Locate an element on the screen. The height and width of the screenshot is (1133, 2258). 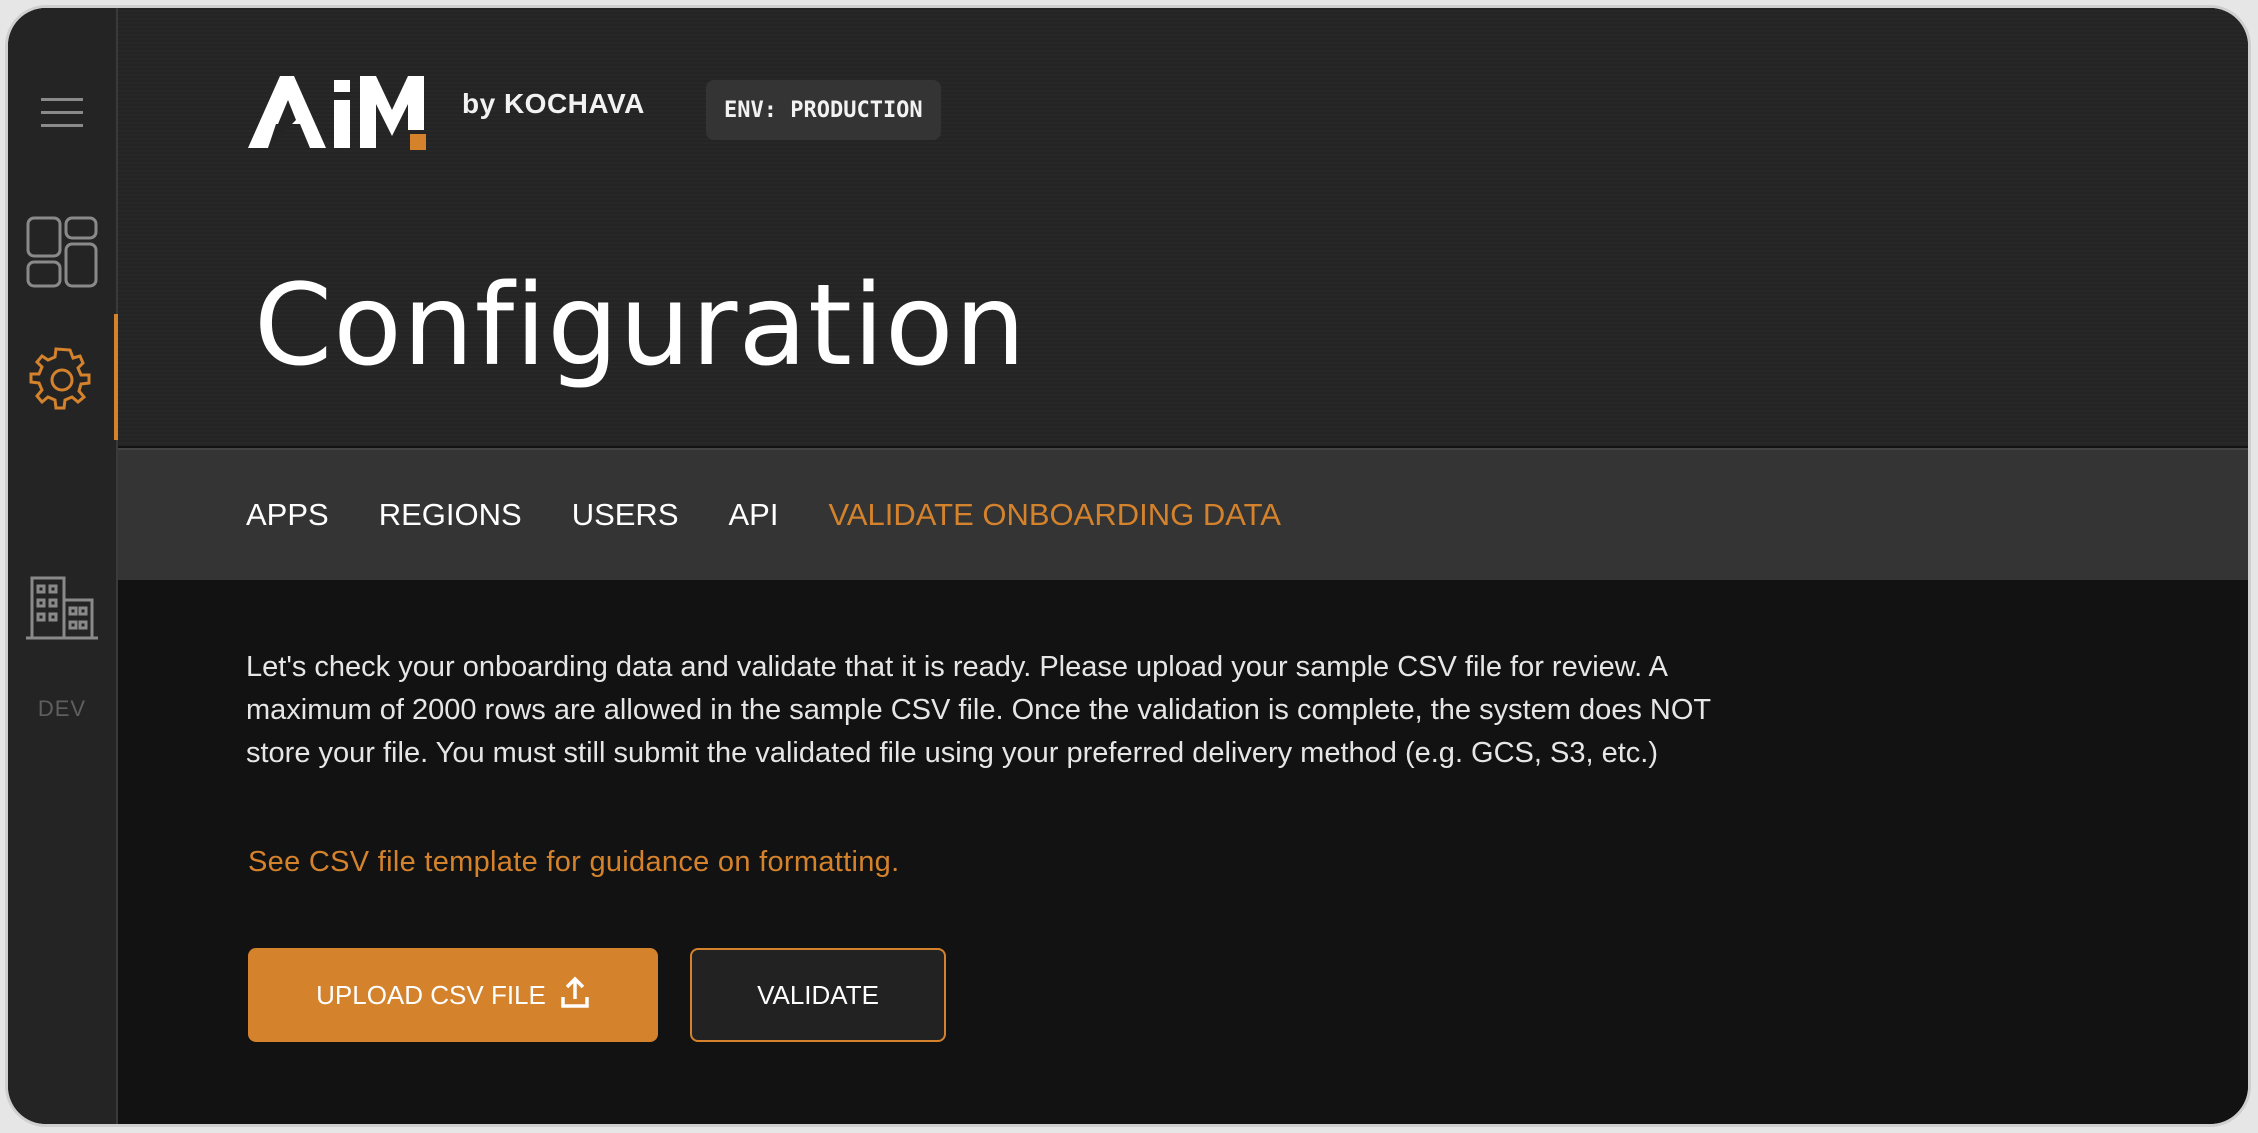
page-title: Configuration is located at coordinates (640, 326).